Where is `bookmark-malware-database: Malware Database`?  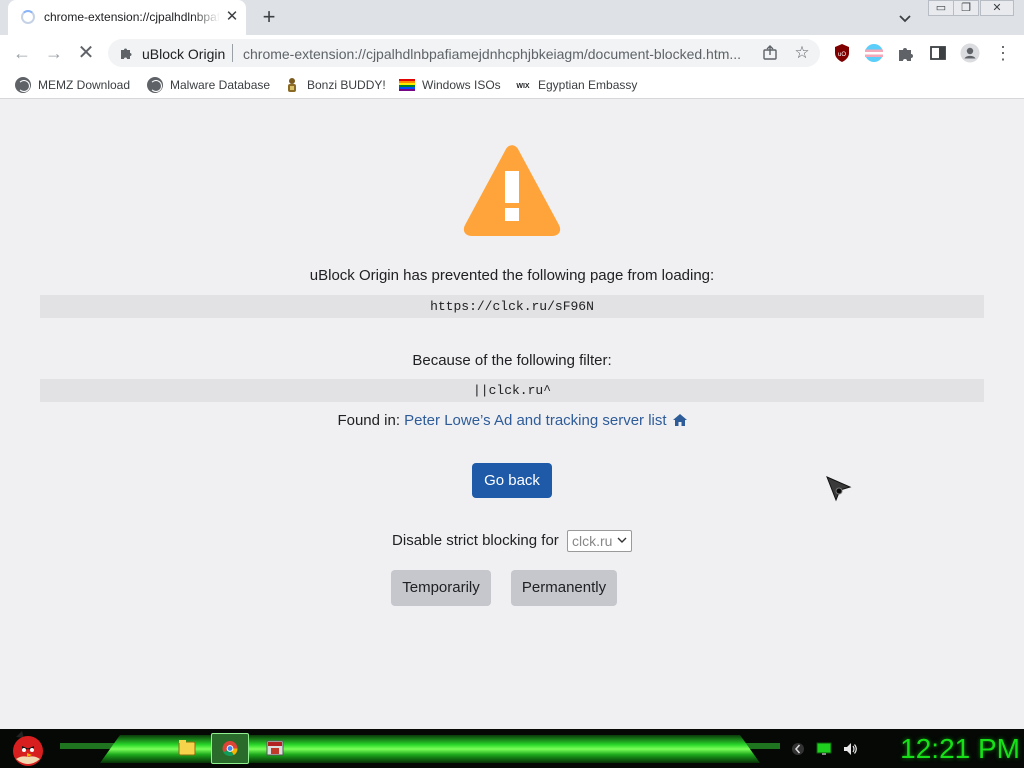
bookmark-malware-database: Malware Database is located at coordinates (208, 85).